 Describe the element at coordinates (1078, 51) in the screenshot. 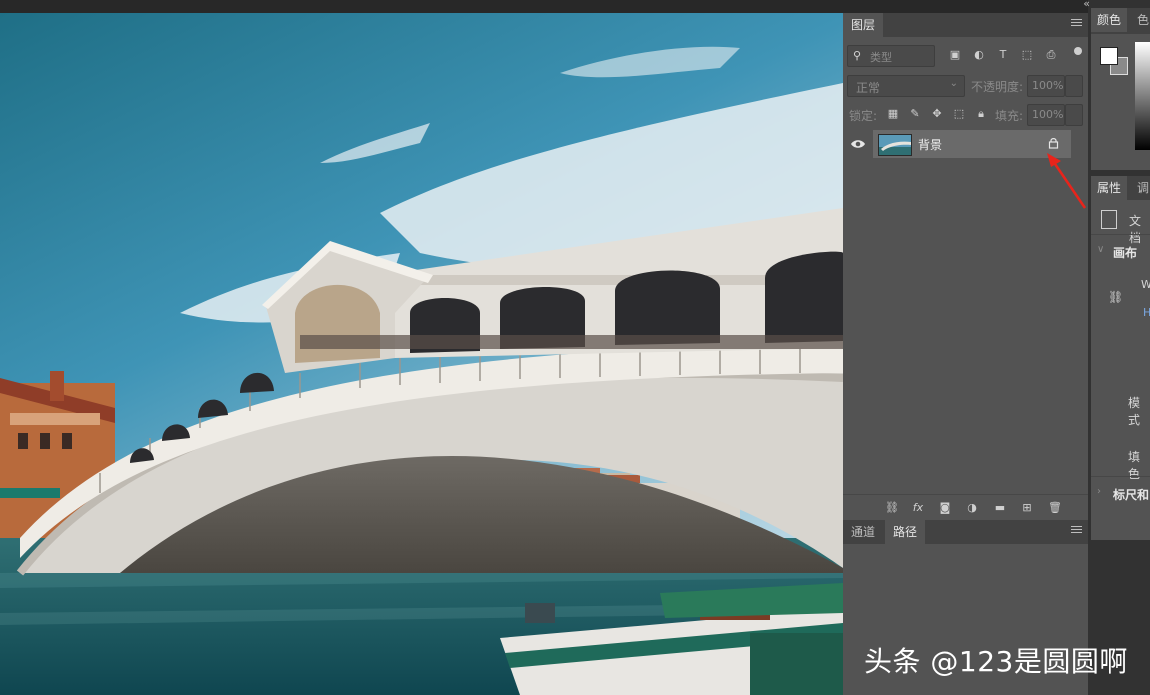

I see `filter-toggle-icon` at that location.